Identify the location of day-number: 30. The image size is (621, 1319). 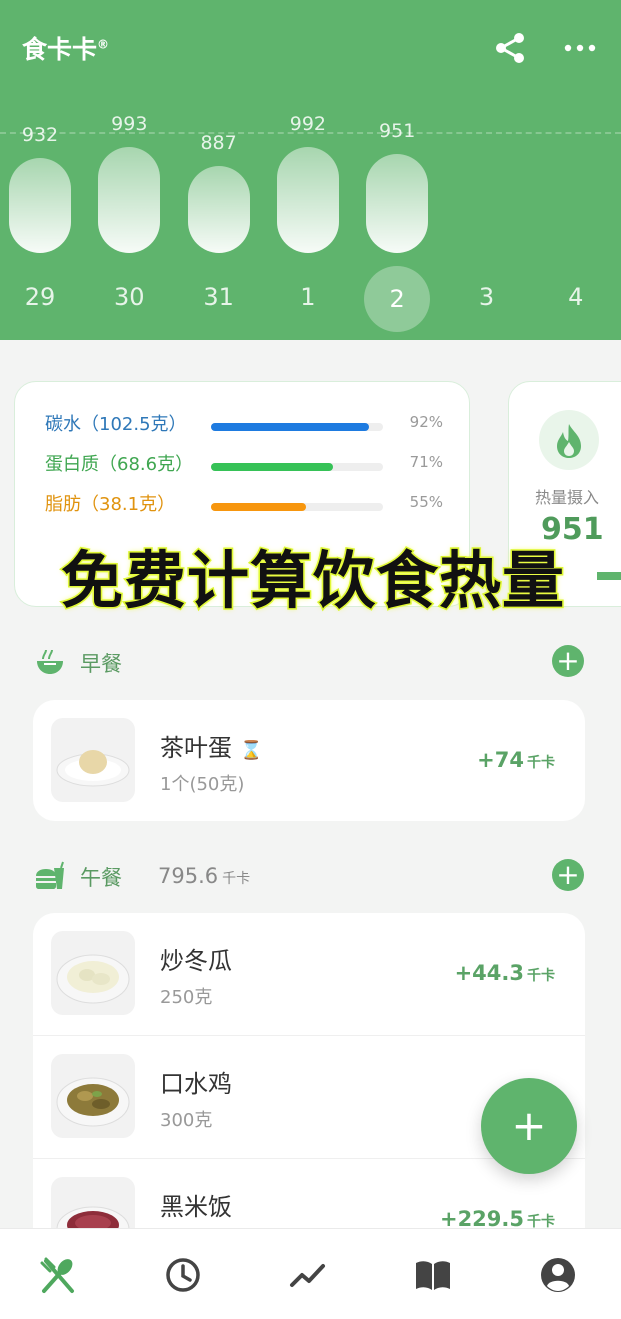
(129, 297).